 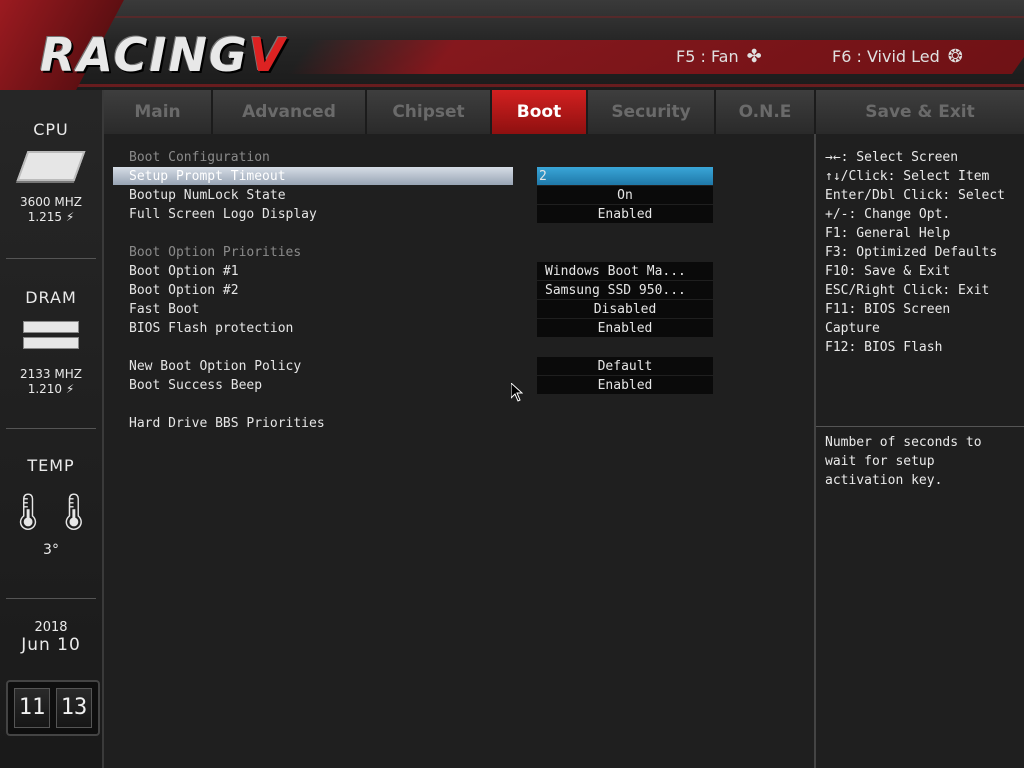 What do you see at coordinates (51, 512) in the screenshot?
I see `thermometer-icon: 🌡🌡` at bounding box center [51, 512].